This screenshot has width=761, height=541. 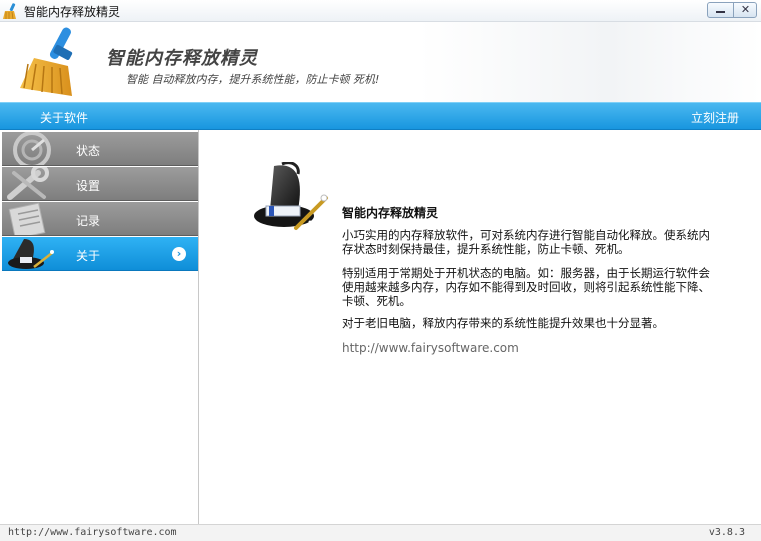 What do you see at coordinates (32, 148) in the screenshot?
I see `speedometer-icon` at bounding box center [32, 148].